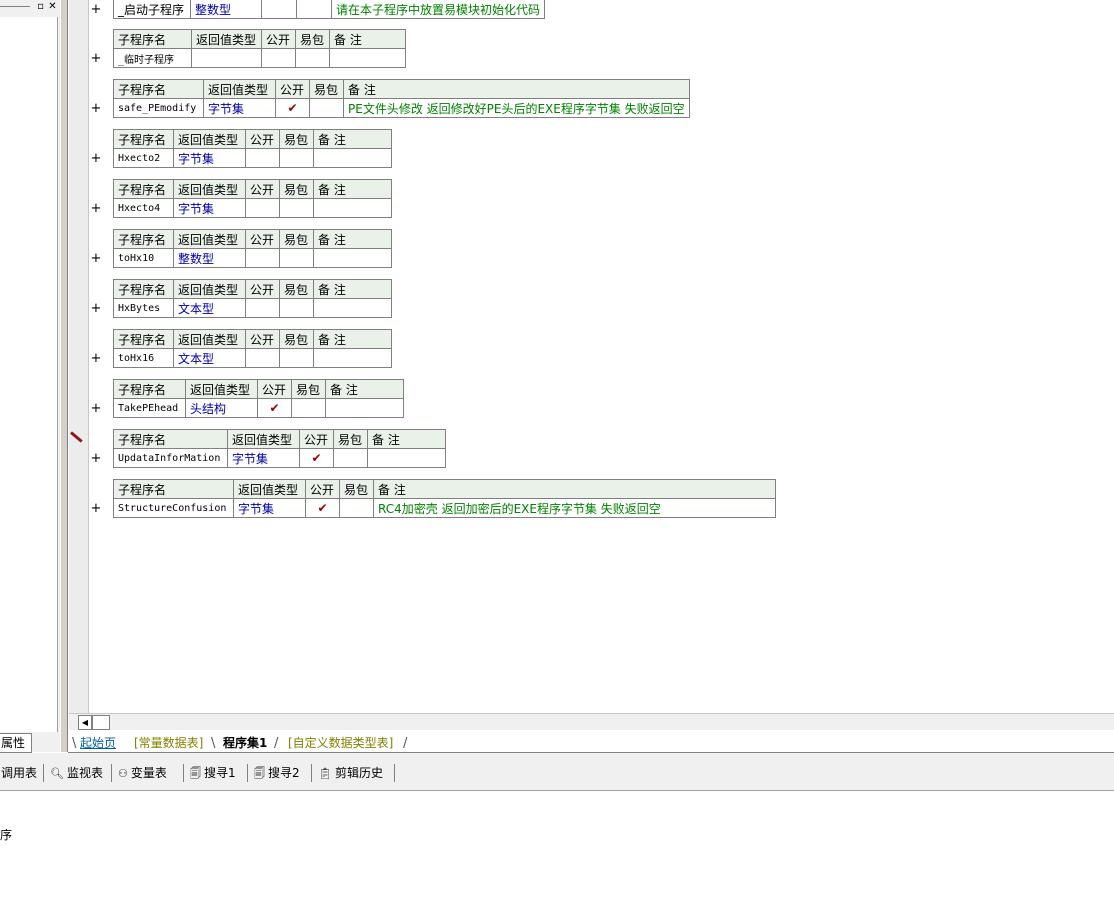 This screenshot has height=914, width=1114. Describe the element at coordinates (158, 108) in the screenshot. I see `sub-name: safe_PEmodify` at that location.